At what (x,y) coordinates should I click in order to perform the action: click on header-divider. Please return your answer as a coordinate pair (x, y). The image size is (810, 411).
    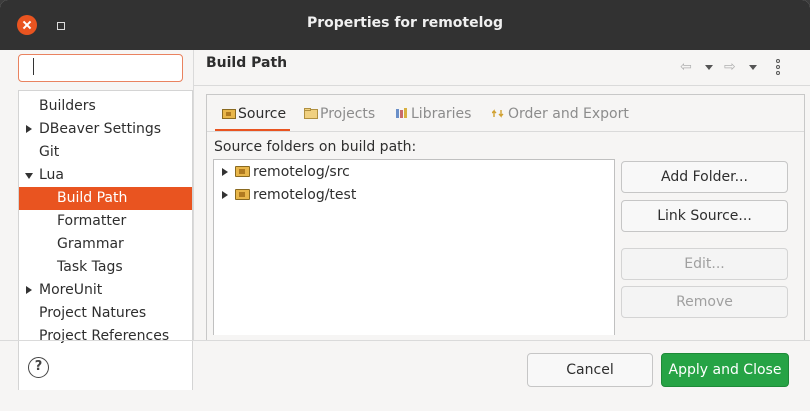
    Looking at the image, I should click on (502, 85).